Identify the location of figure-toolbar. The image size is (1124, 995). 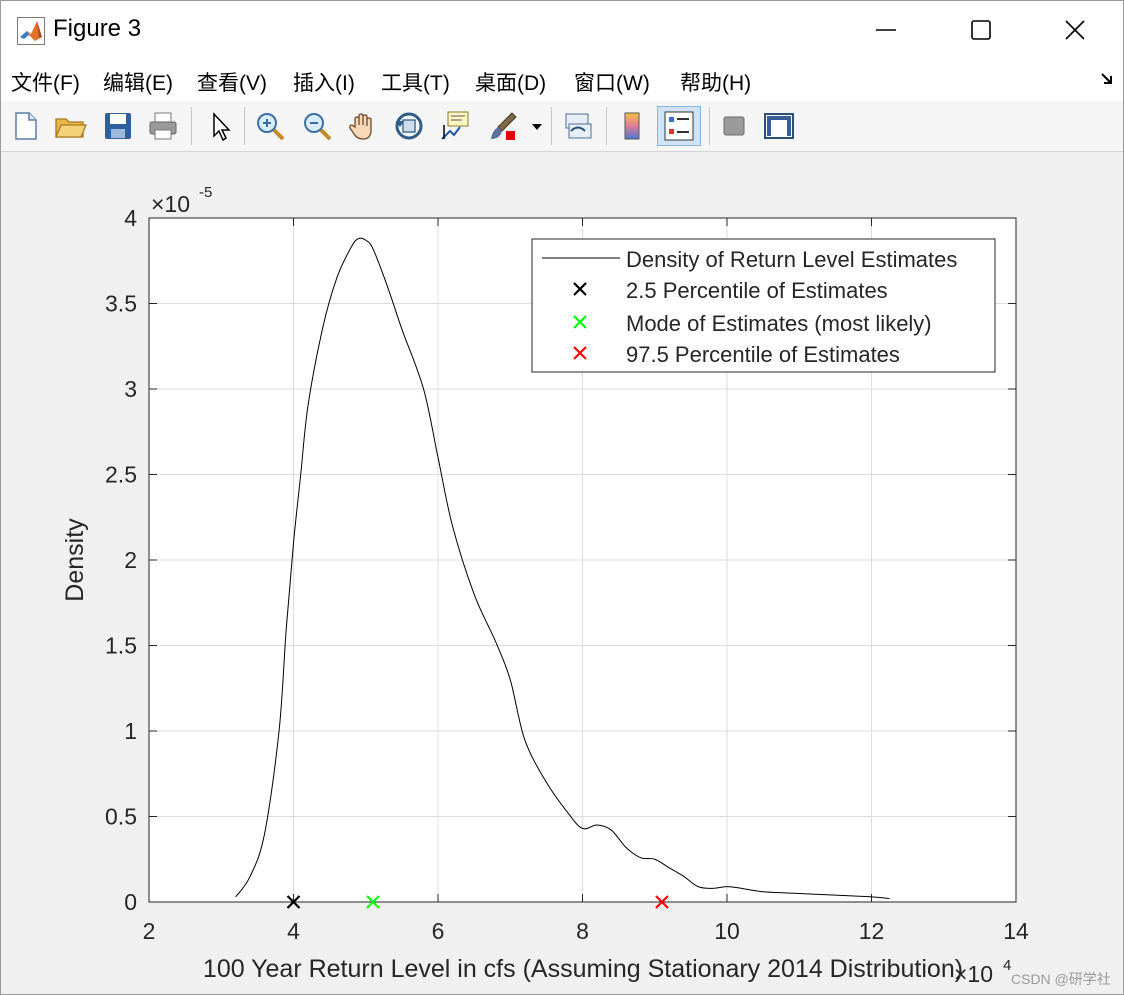
(562, 126).